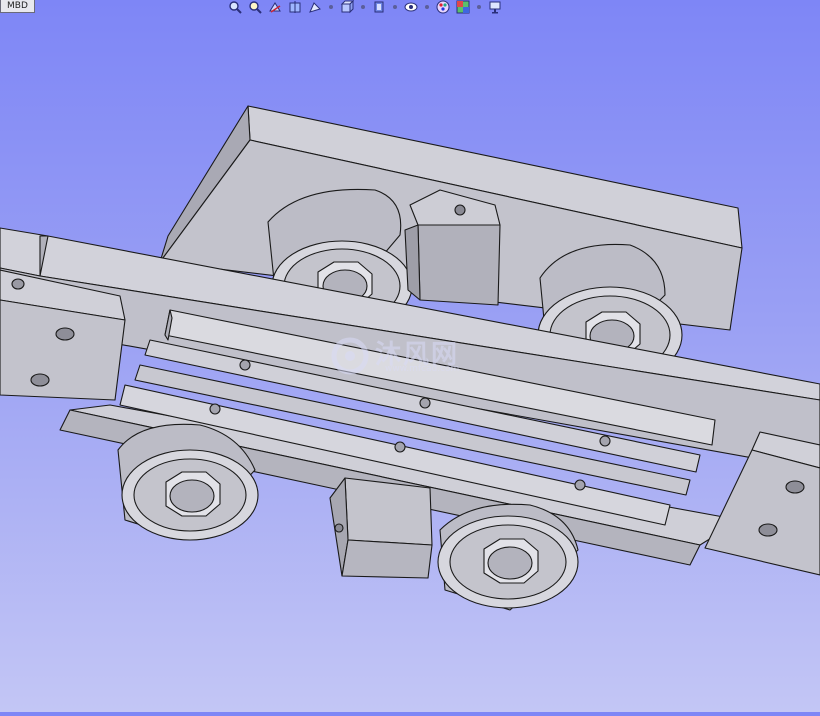 Image resolution: width=820 pixels, height=716 pixels. Describe the element at coordinates (235, 7) in the screenshot. I see `zoom-to-fit-icon` at that location.